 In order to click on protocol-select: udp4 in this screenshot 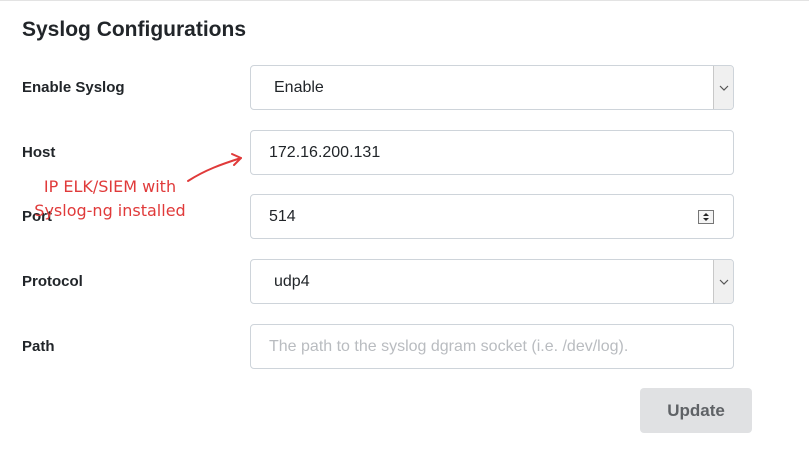, I will do `click(492, 281)`.